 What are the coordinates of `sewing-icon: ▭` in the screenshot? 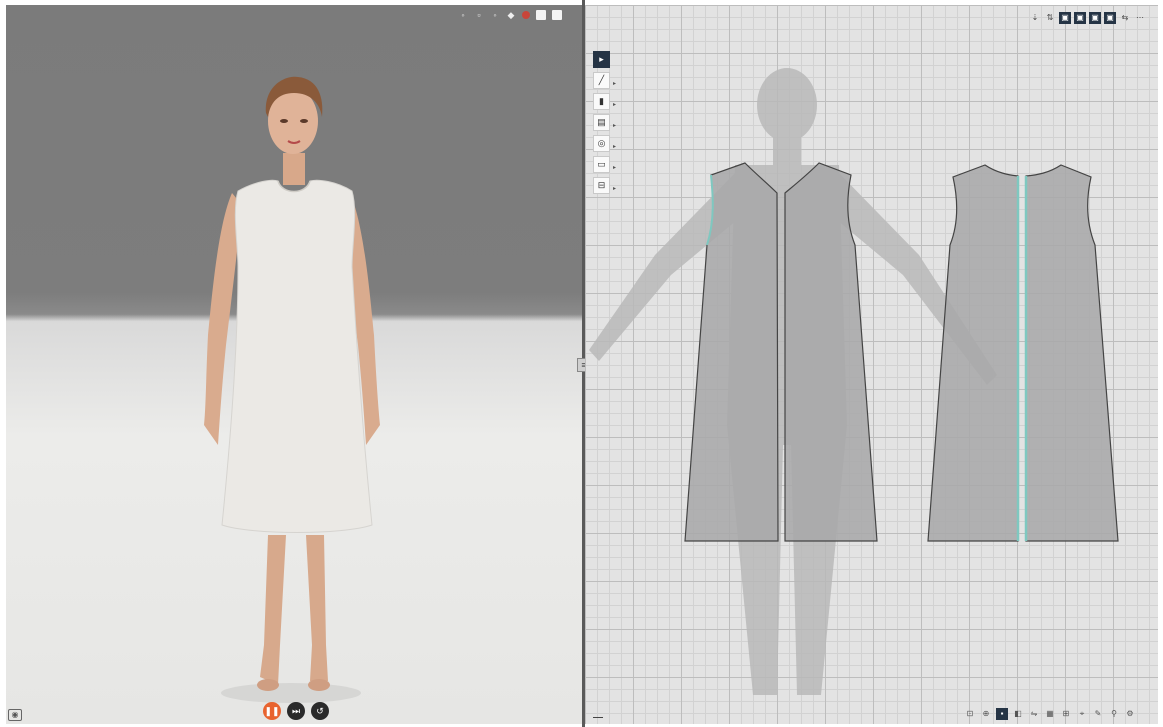 It's located at (601, 164).